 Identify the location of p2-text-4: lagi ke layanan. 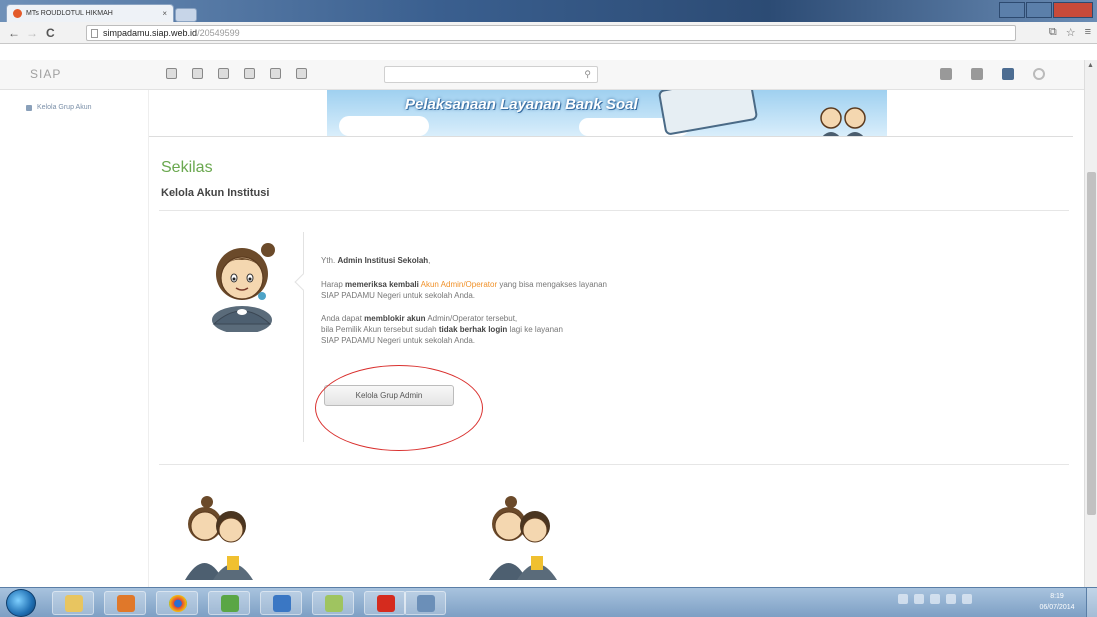
(536, 329).